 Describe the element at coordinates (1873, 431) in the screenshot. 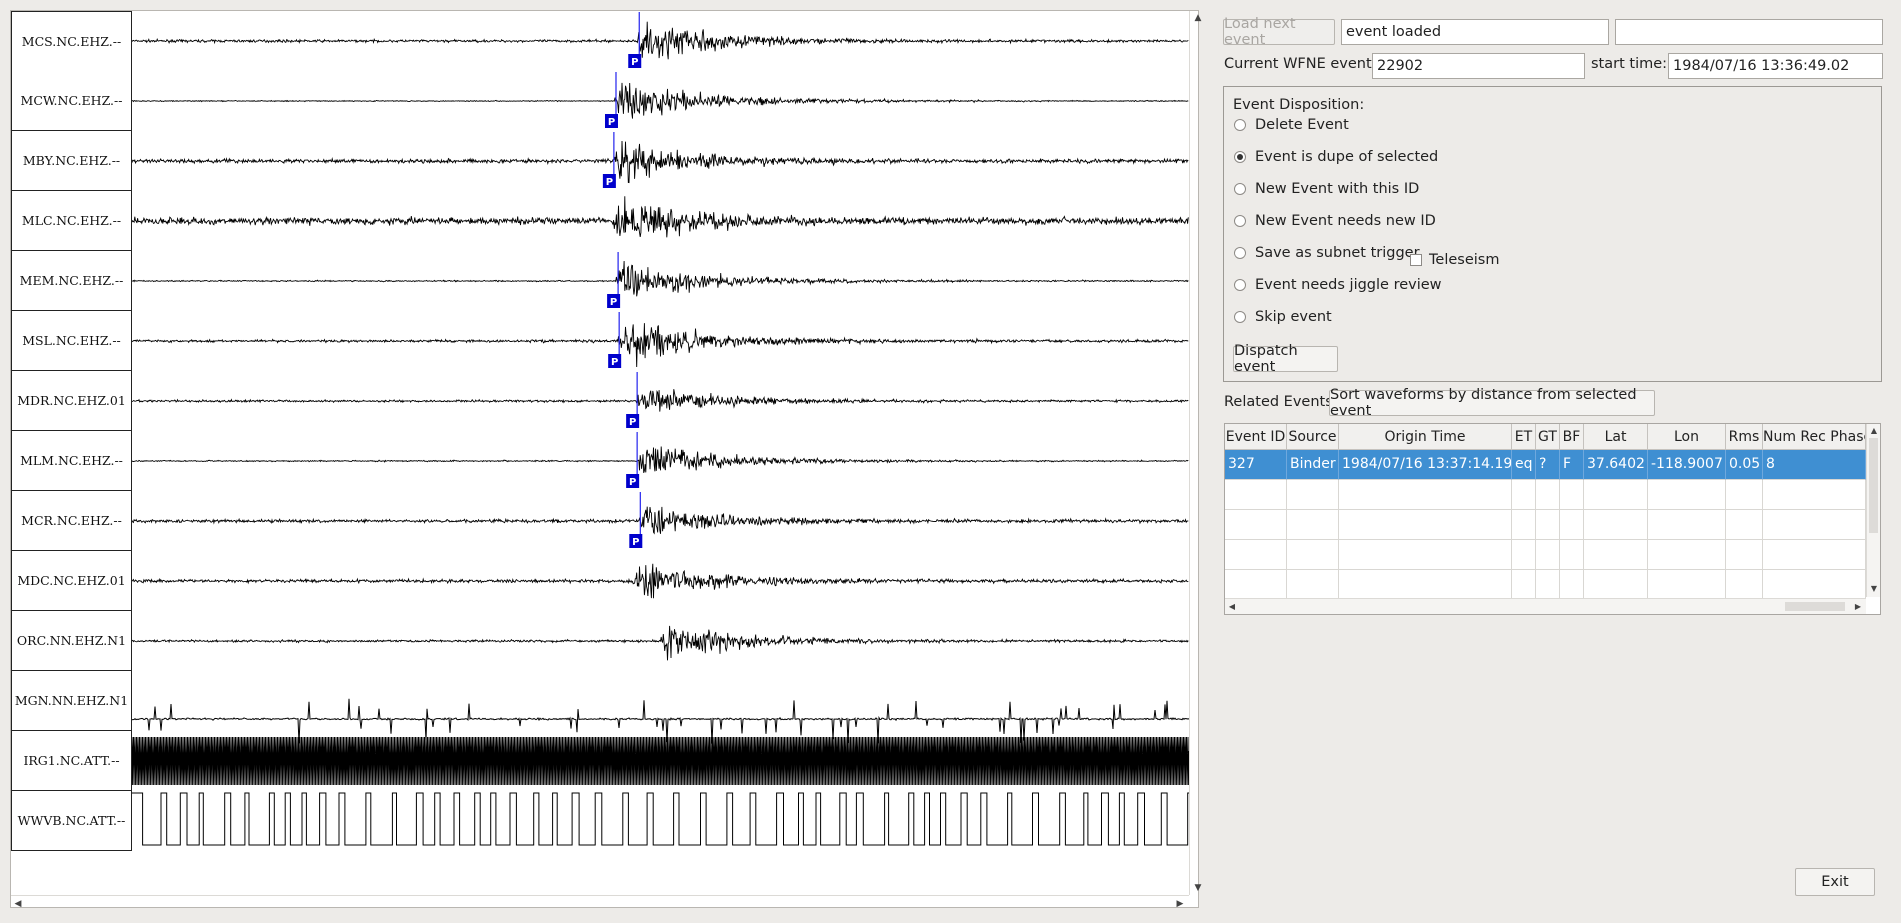

I see `table-scroll-up-icon: ▲` at that location.